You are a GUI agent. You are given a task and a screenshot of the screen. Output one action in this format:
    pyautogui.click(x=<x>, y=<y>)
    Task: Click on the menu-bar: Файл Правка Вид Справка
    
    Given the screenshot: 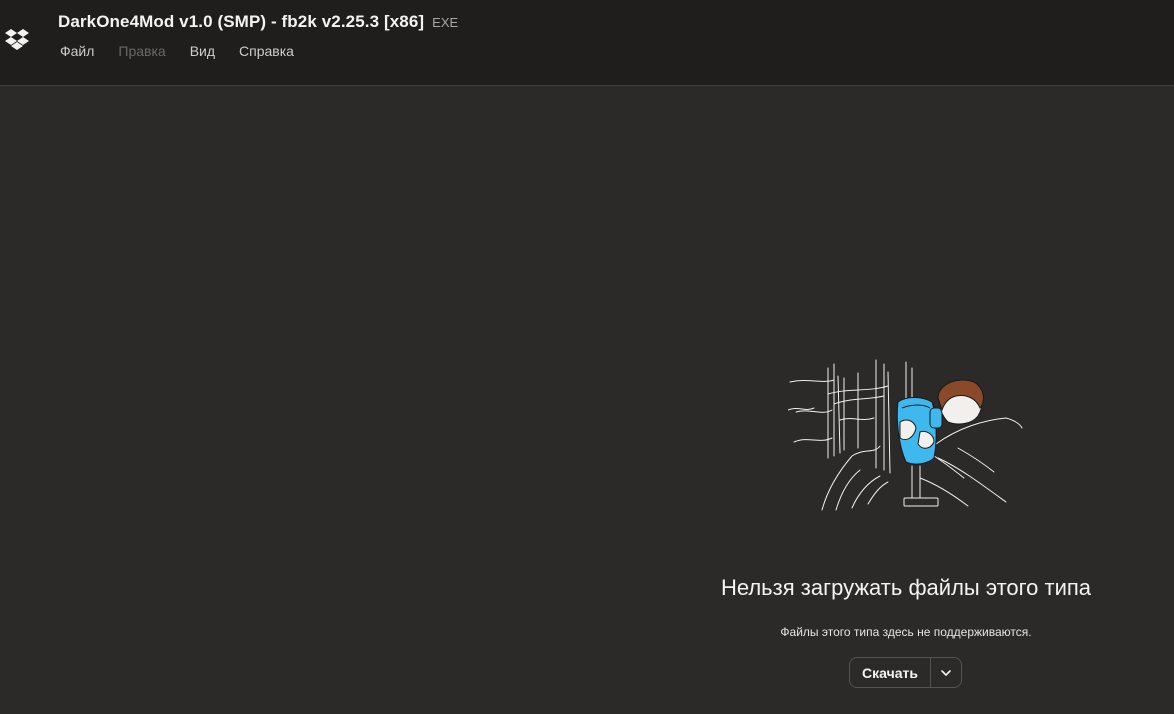 What is the action you would take?
    pyautogui.click(x=189, y=51)
    